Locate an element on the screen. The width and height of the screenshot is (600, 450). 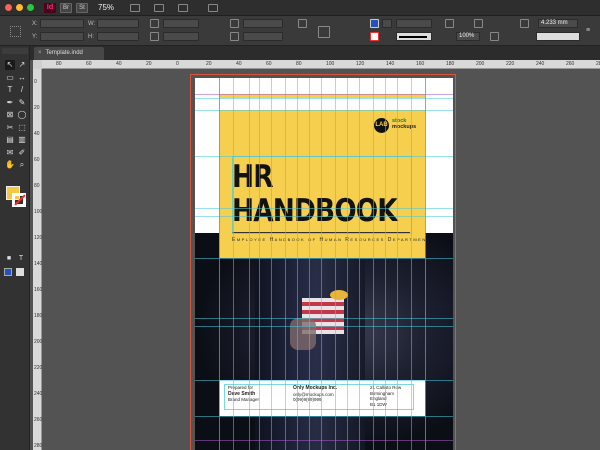
bridge-icon: Br is located at coordinates (66, 7).